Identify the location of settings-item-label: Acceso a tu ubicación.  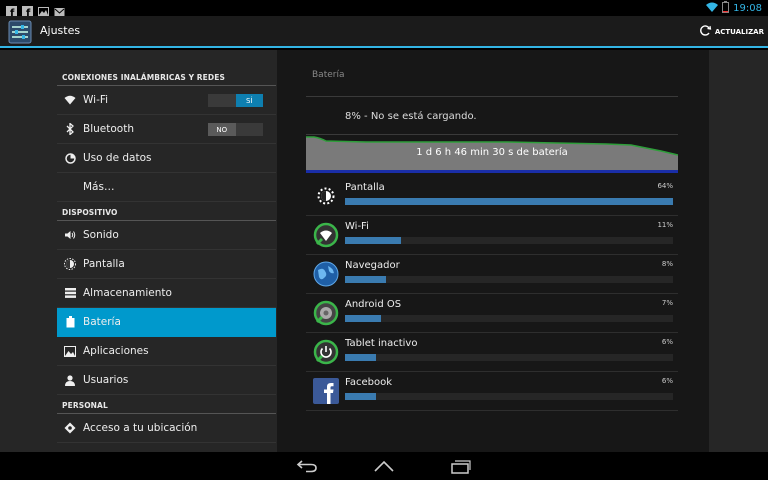
(140, 428).